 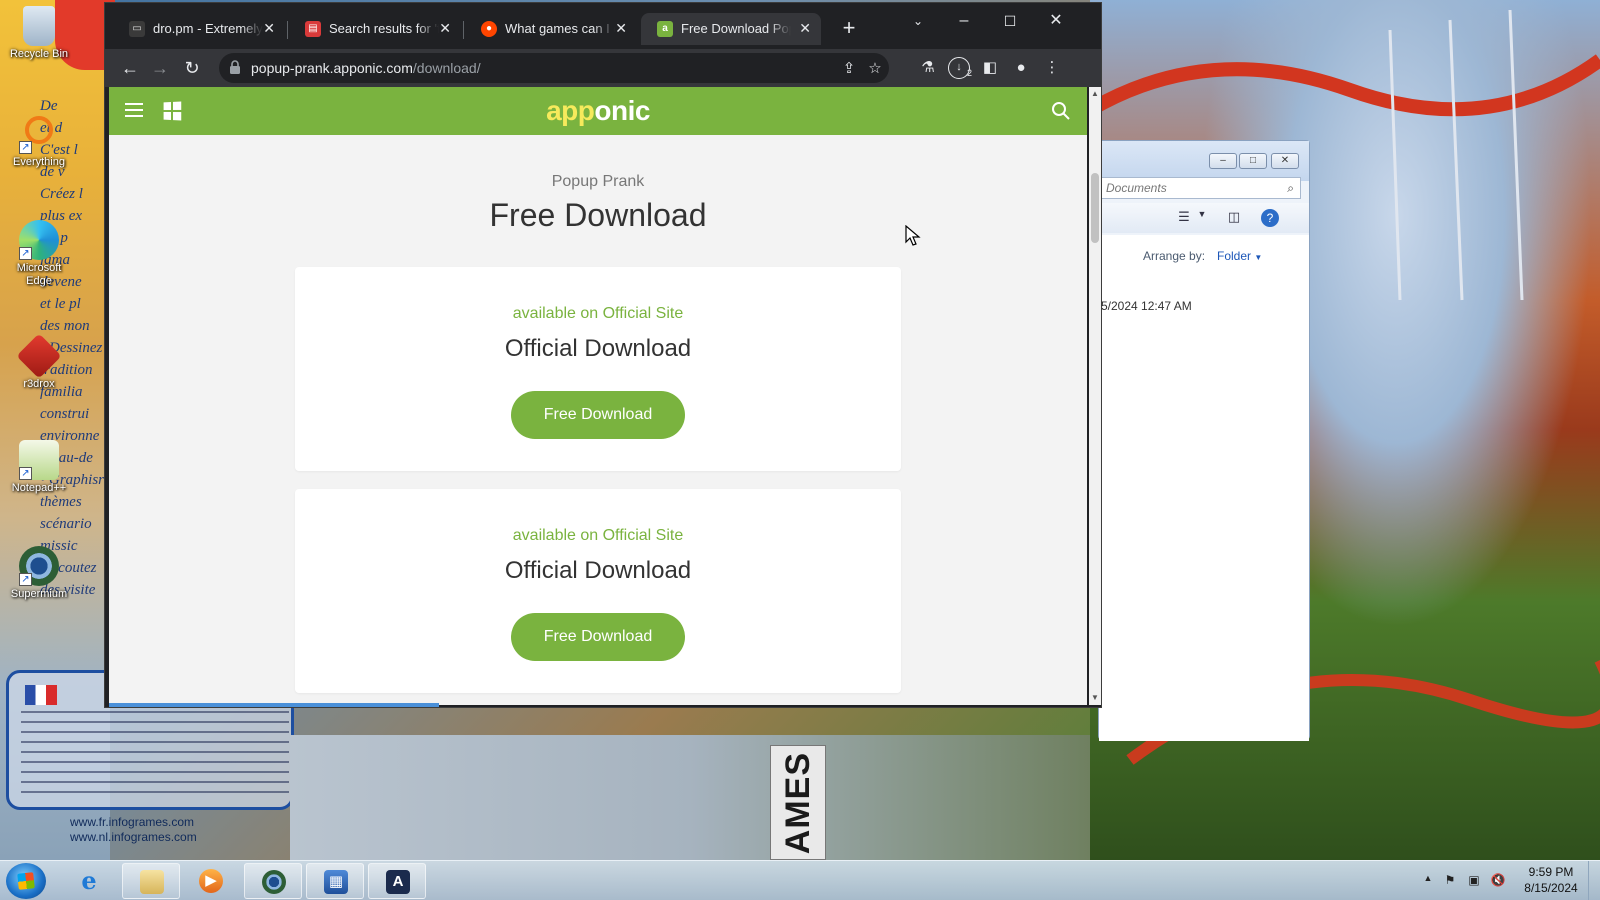 What do you see at coordinates (1239, 256) in the screenshot?
I see `arrange-by-dropdown: Folder ▼` at bounding box center [1239, 256].